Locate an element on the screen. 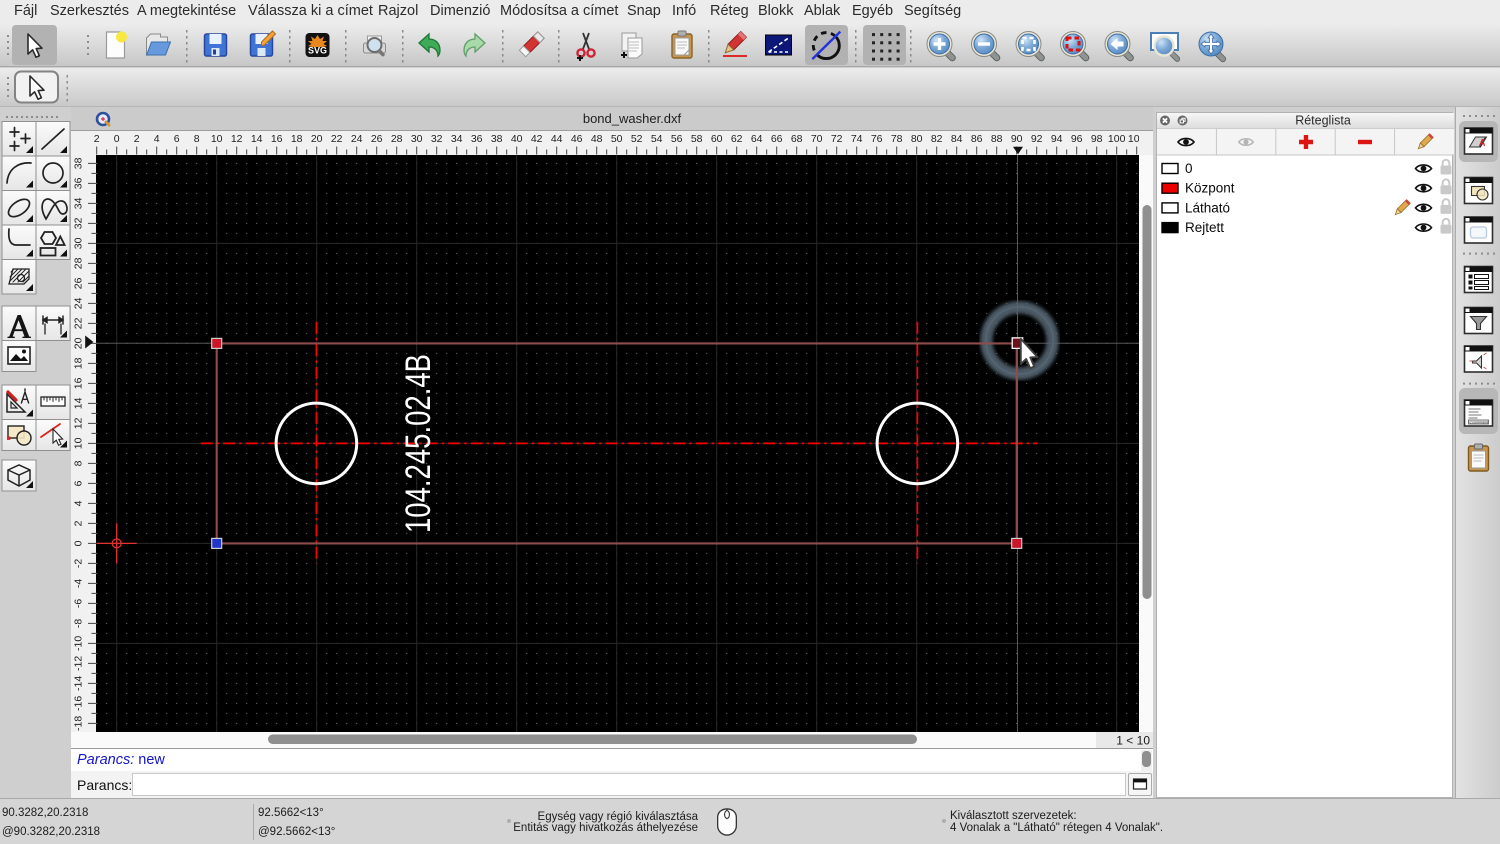 This screenshot has width=1500, height=844. svg-text: 56 is located at coordinates (677, 139).